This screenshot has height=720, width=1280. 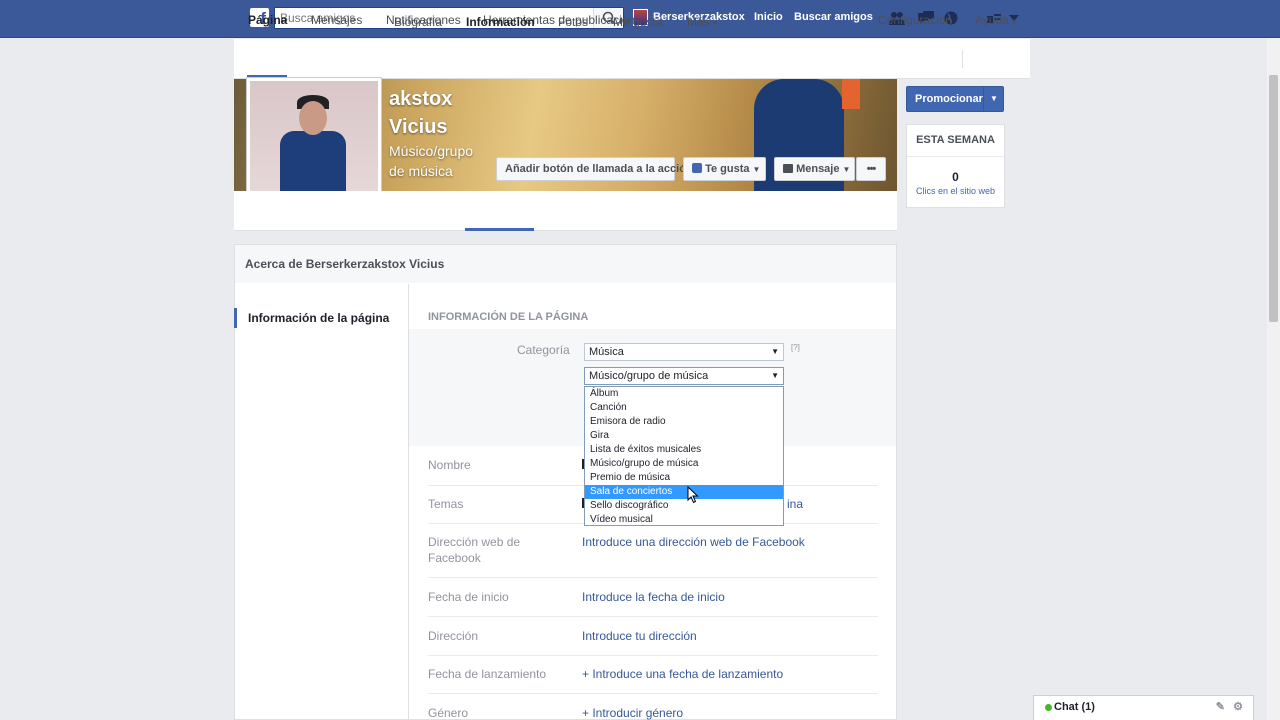 I want to click on message-icon, so click(x=788, y=168).